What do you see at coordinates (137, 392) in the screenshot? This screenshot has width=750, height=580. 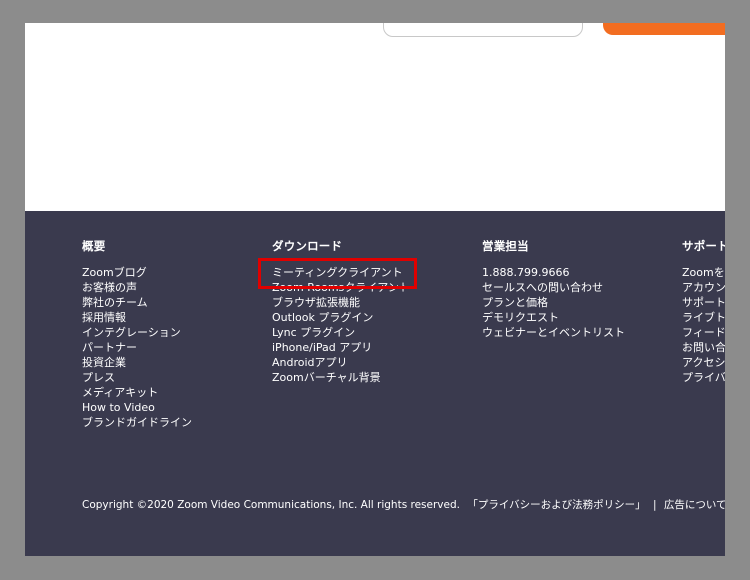 I see `footer-link-media-kit: メディアキット` at bounding box center [137, 392].